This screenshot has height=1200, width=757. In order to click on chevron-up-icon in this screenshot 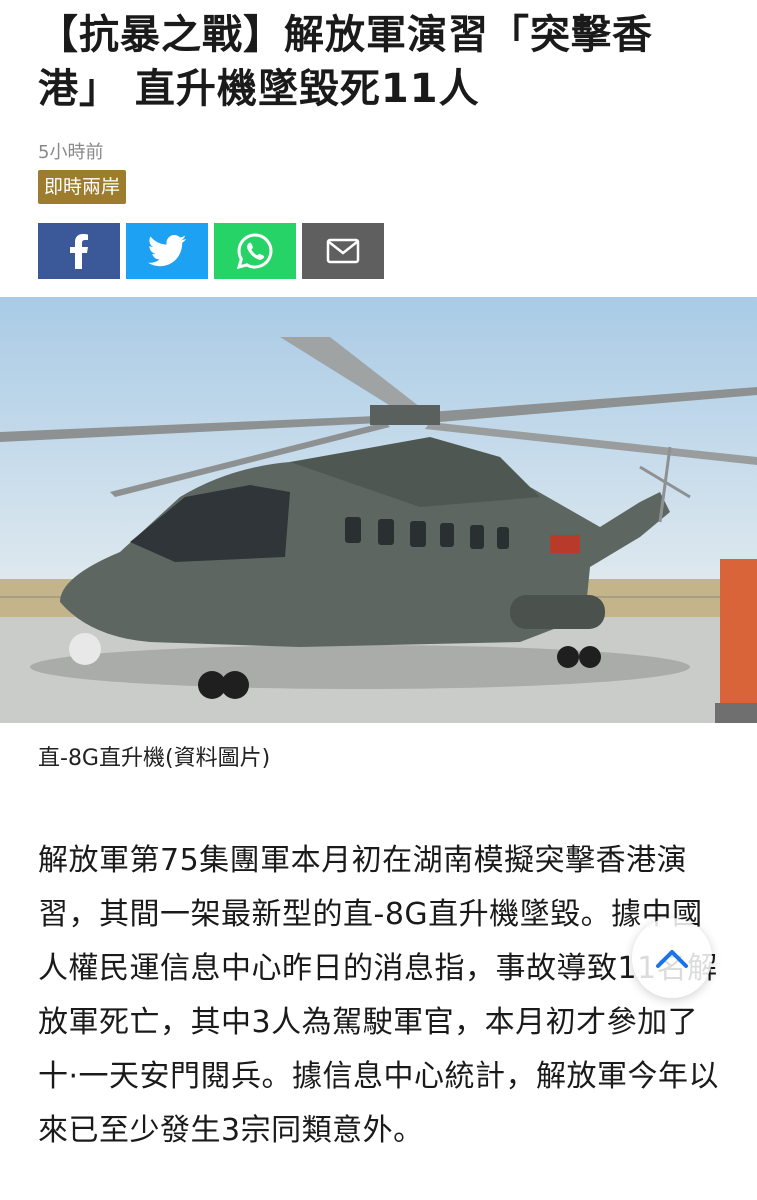, I will do `click(672, 959)`.